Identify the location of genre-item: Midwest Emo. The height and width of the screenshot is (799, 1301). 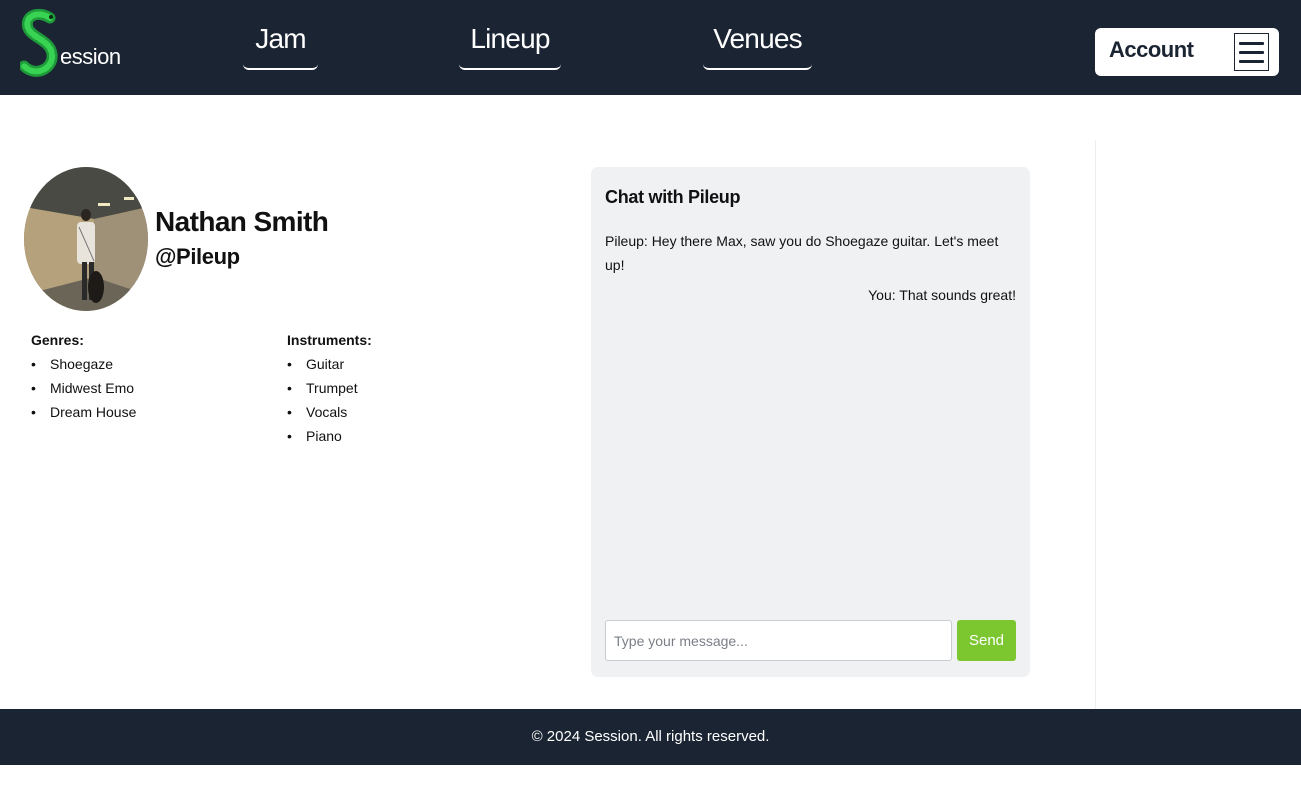
(83, 390).